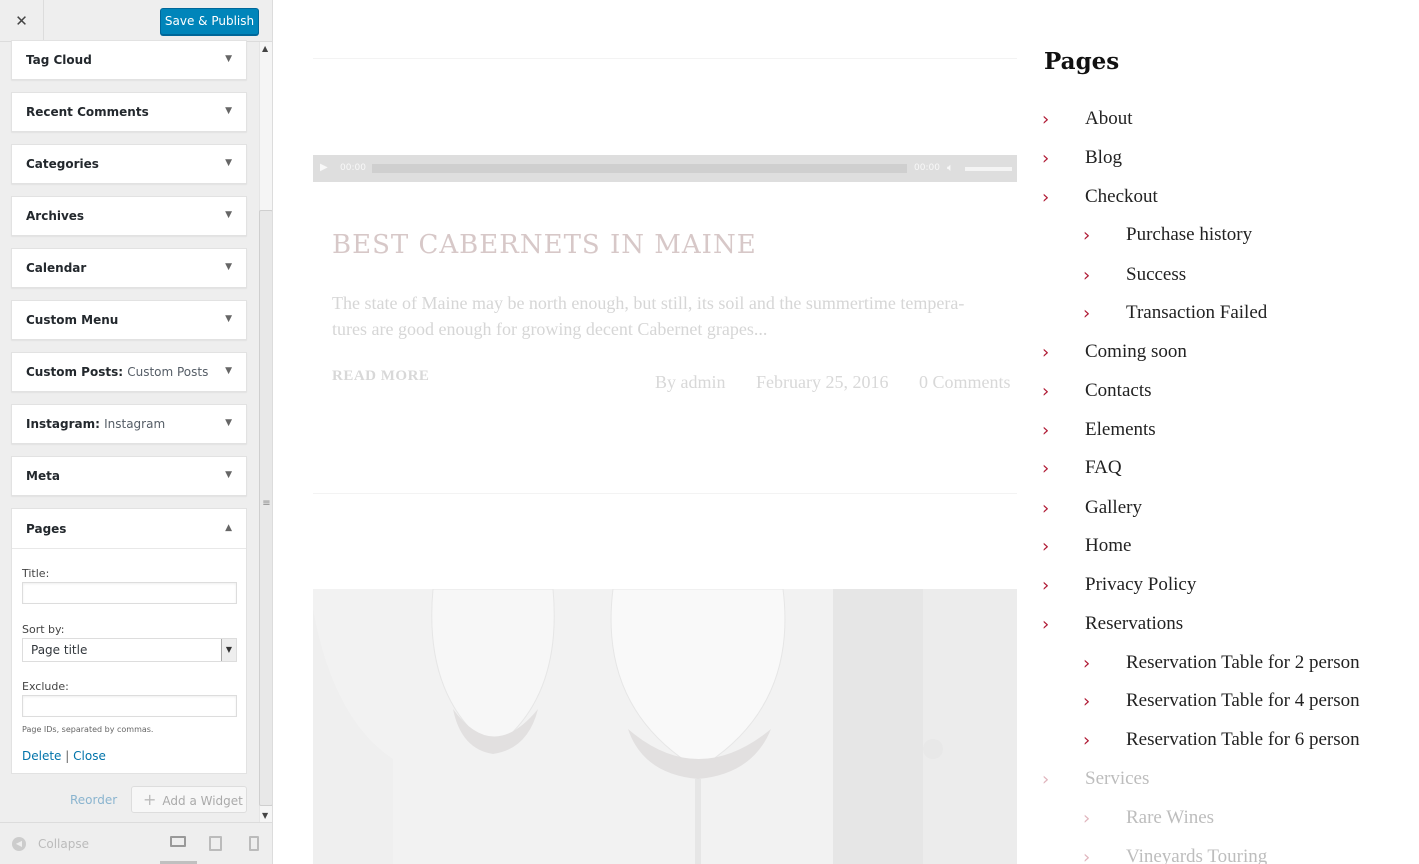  What do you see at coordinates (1082, 61) in the screenshot?
I see `pages-widget-title: Pages` at bounding box center [1082, 61].